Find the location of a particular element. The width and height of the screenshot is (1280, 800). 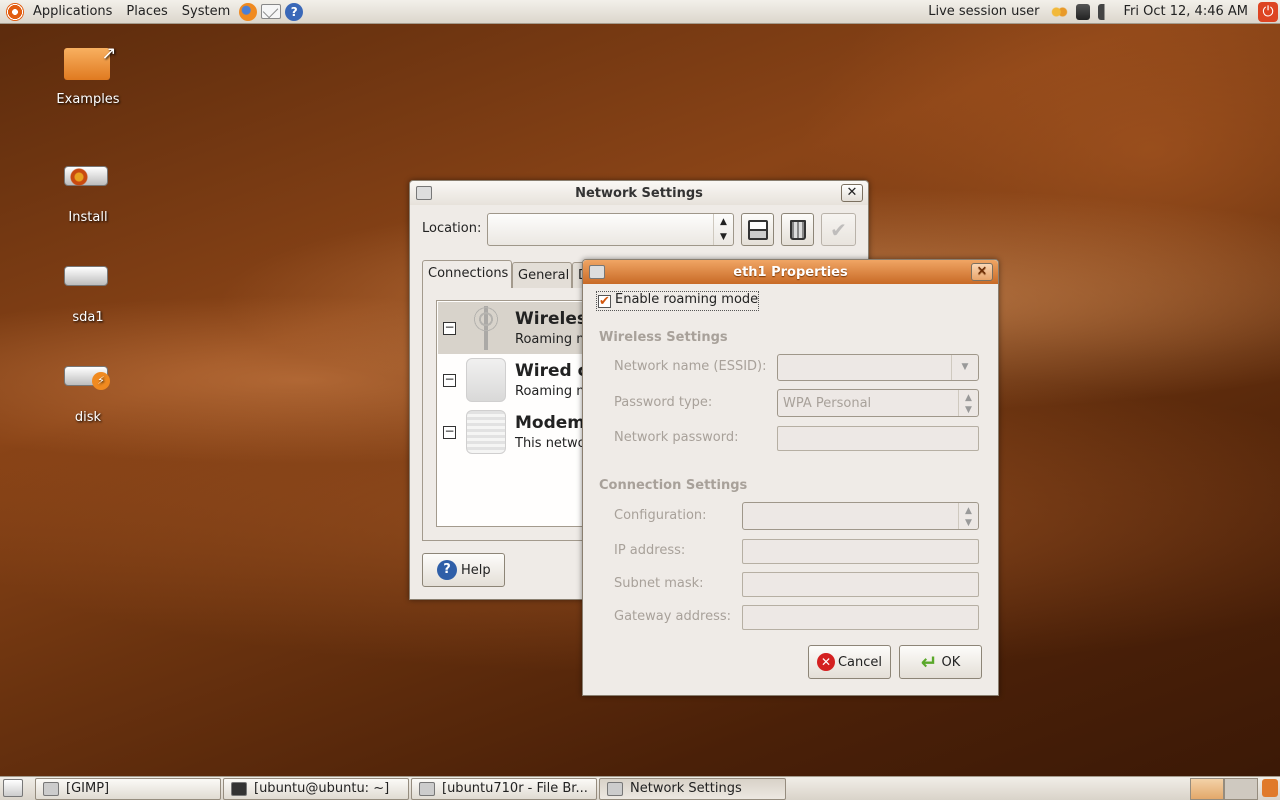

user-label: Live session user is located at coordinates (983, 11).